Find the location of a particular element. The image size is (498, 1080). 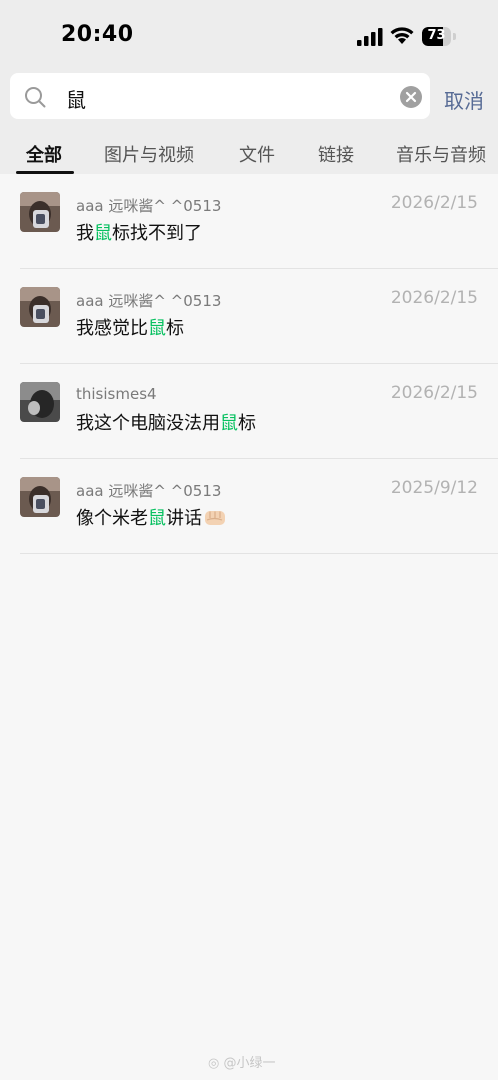

watermark: ◎ @小绿一 is located at coordinates (242, 1063).